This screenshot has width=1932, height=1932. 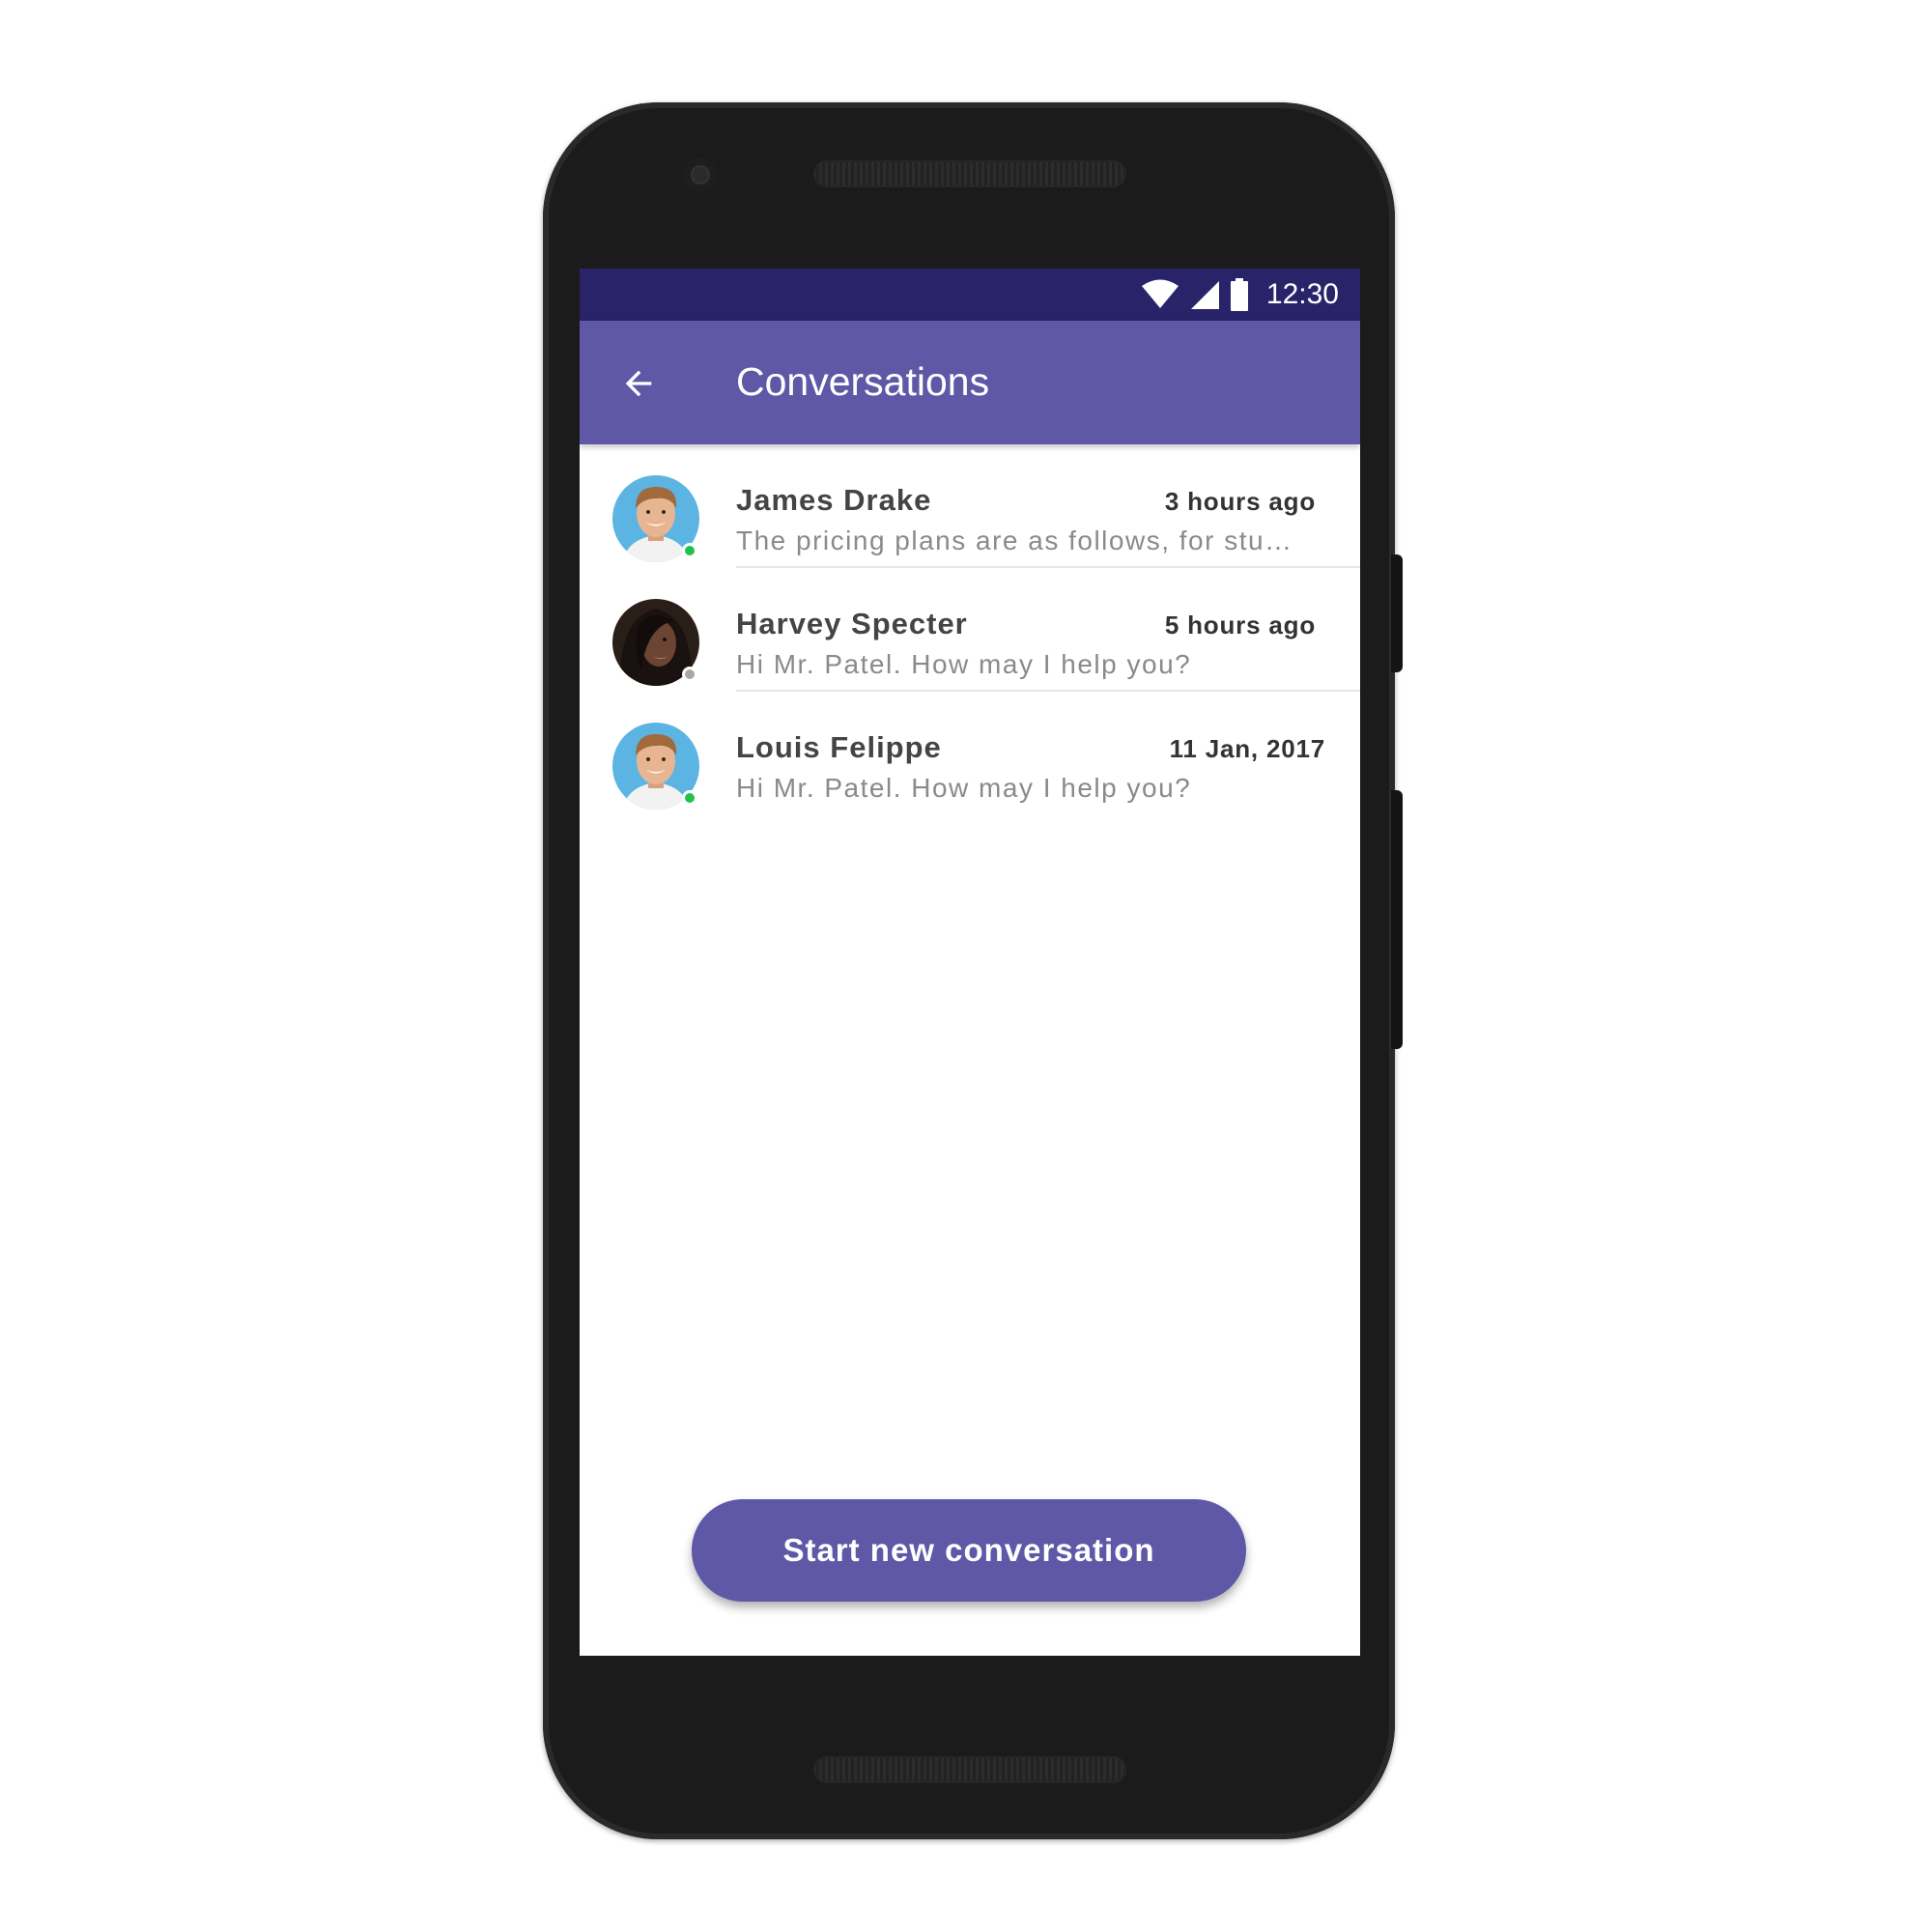 I want to click on message-timestamp: 5 hours ago, so click(x=1240, y=625).